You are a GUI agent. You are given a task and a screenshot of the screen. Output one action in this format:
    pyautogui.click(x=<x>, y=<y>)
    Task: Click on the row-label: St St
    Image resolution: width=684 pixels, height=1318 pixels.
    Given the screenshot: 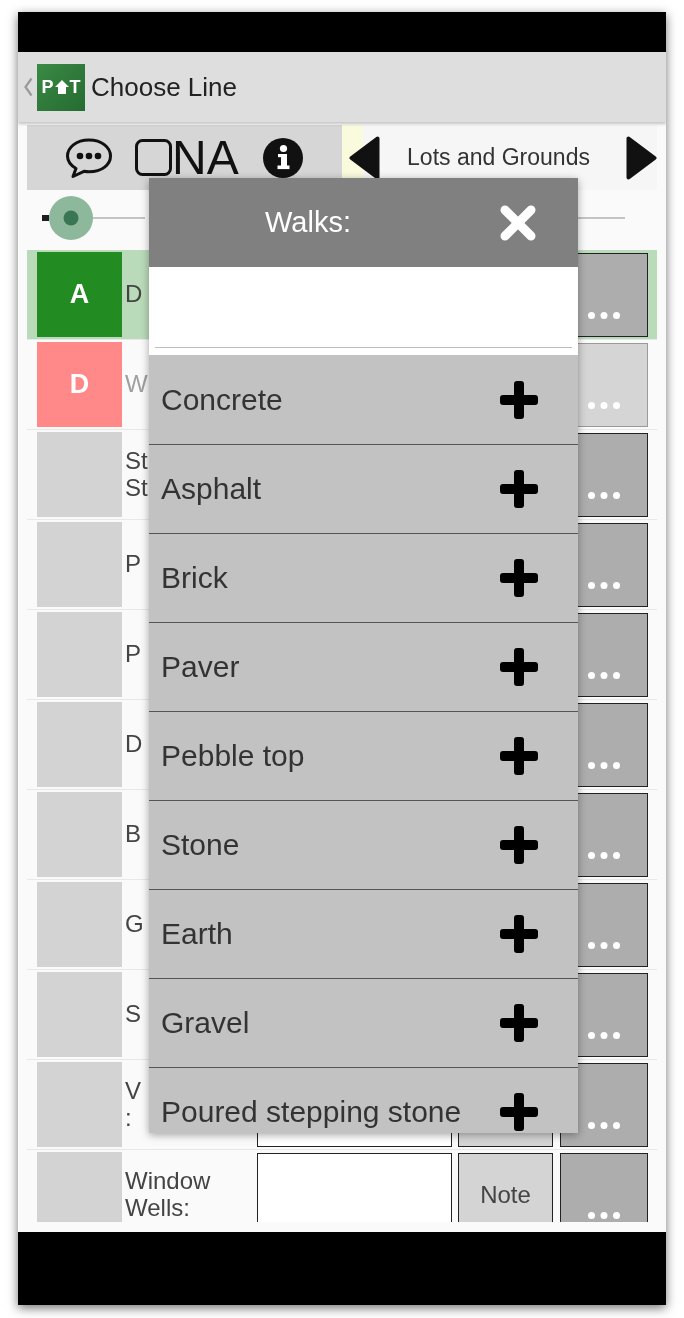 What is the action you would take?
    pyautogui.click(x=136, y=474)
    